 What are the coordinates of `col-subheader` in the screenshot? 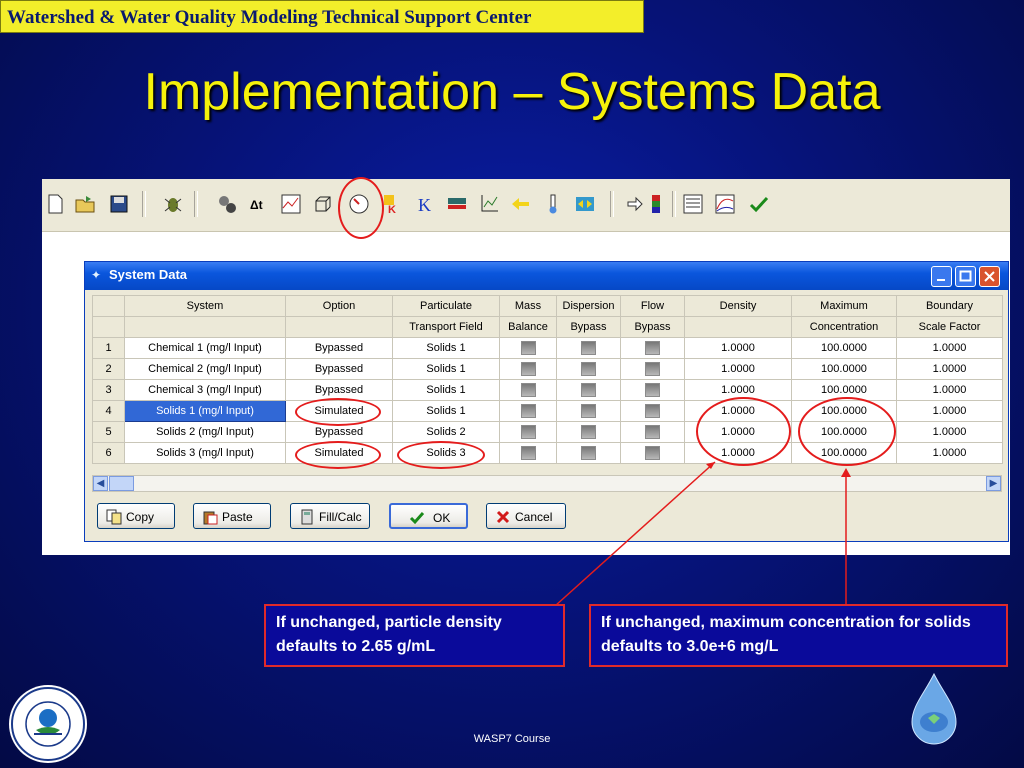 It's located at (205, 327).